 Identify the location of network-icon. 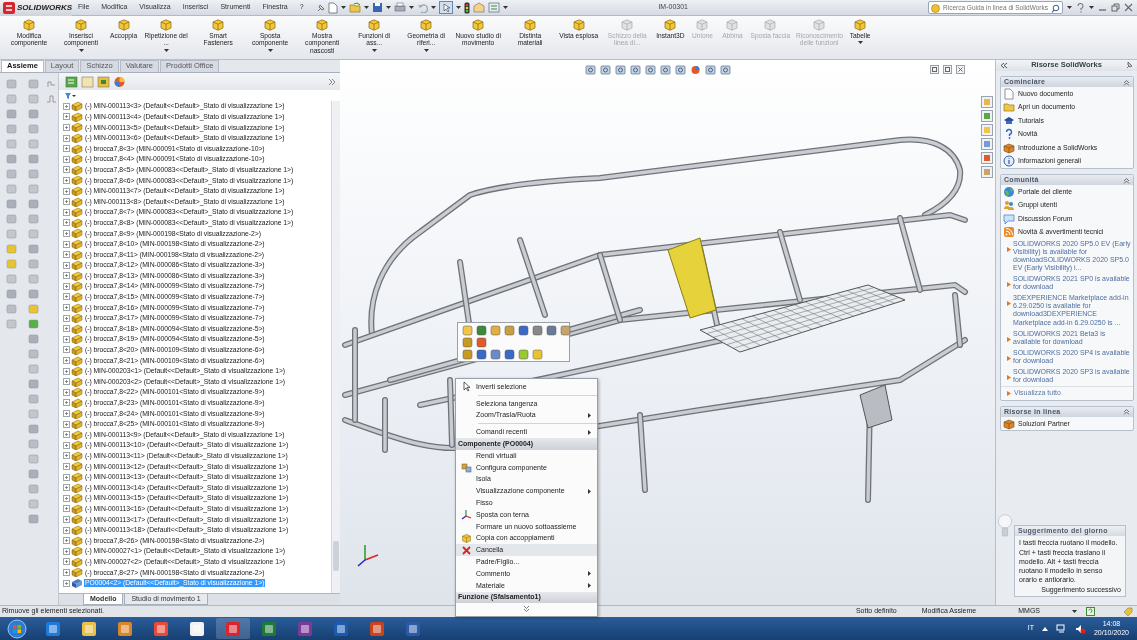
(1061, 628).